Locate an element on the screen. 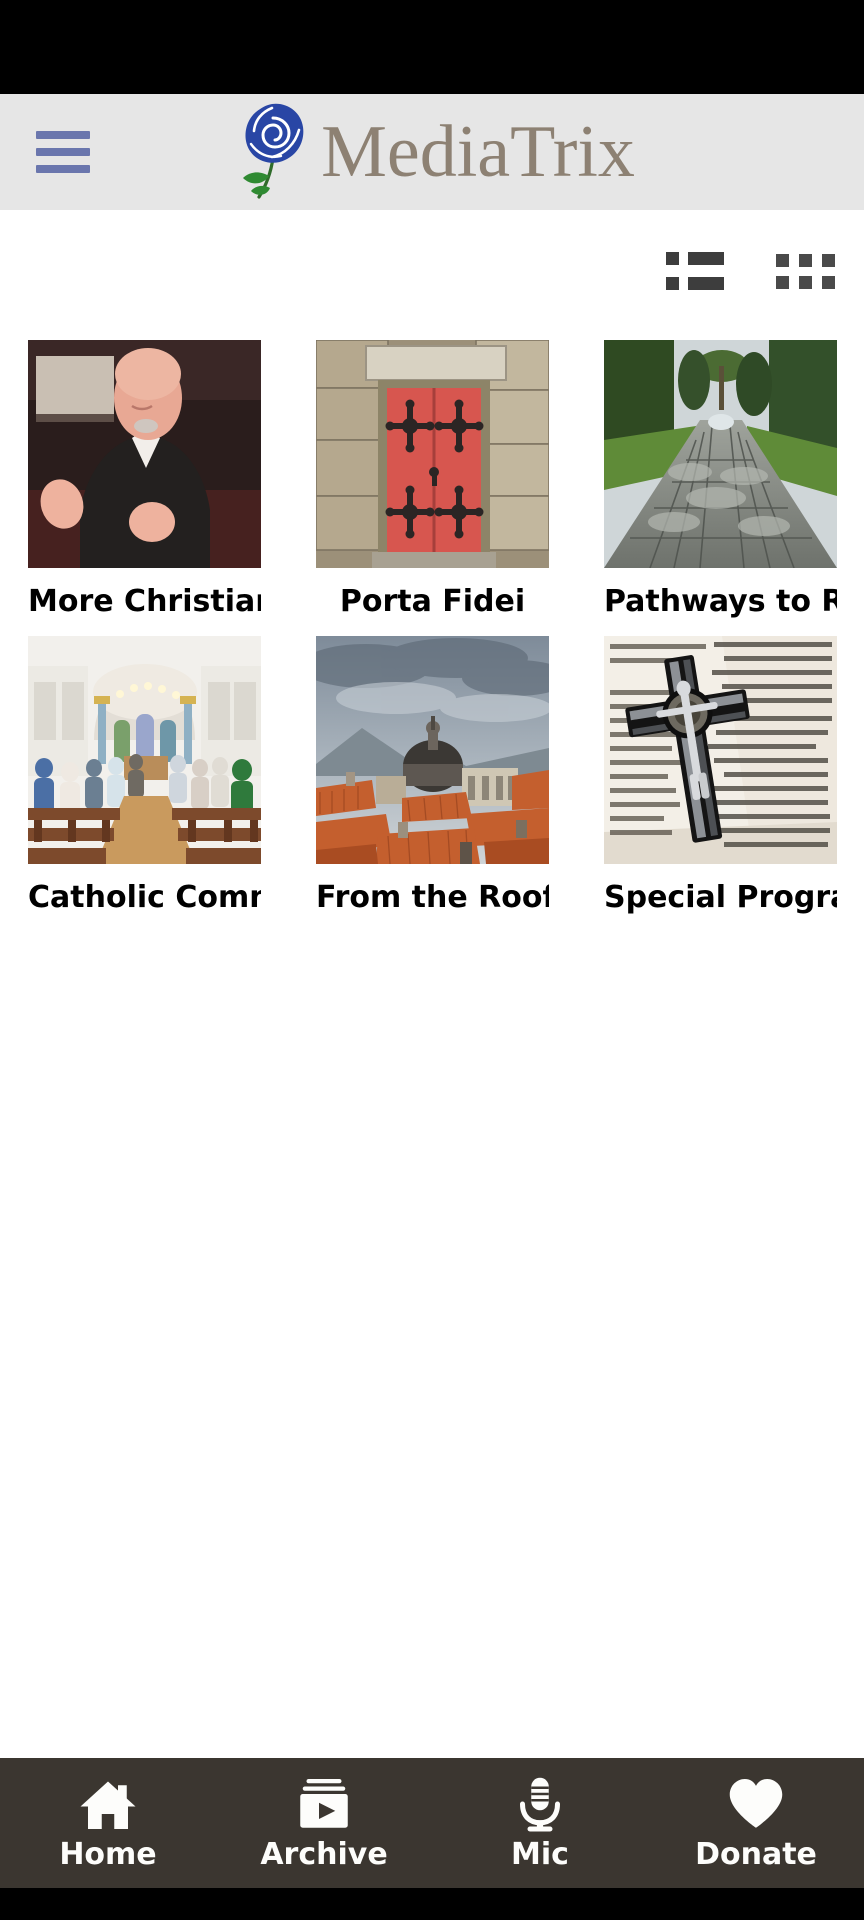  nav-item-donate: Donate is located at coordinates (756, 1823).